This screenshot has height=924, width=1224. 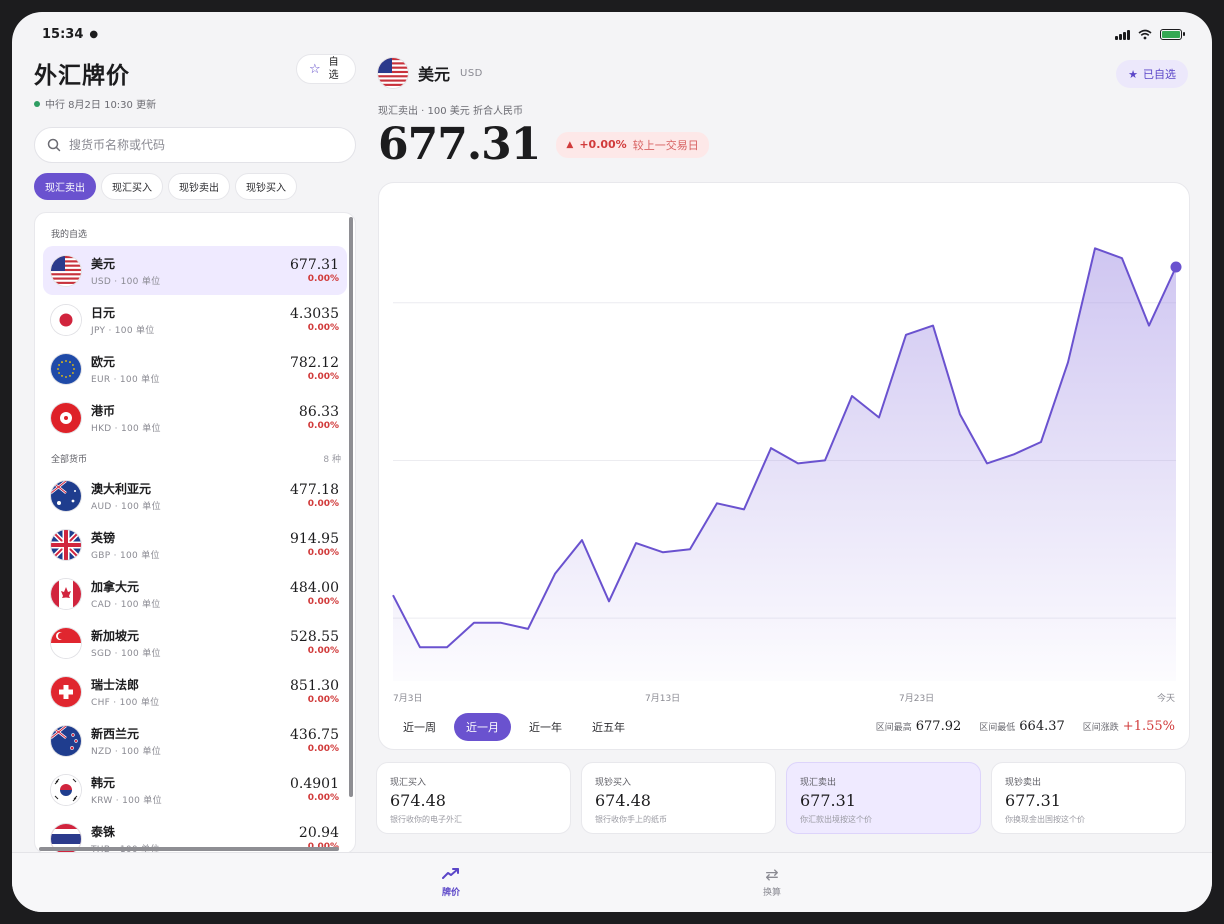 What do you see at coordinates (451, 875) in the screenshot?
I see `trending-up-icon` at bounding box center [451, 875].